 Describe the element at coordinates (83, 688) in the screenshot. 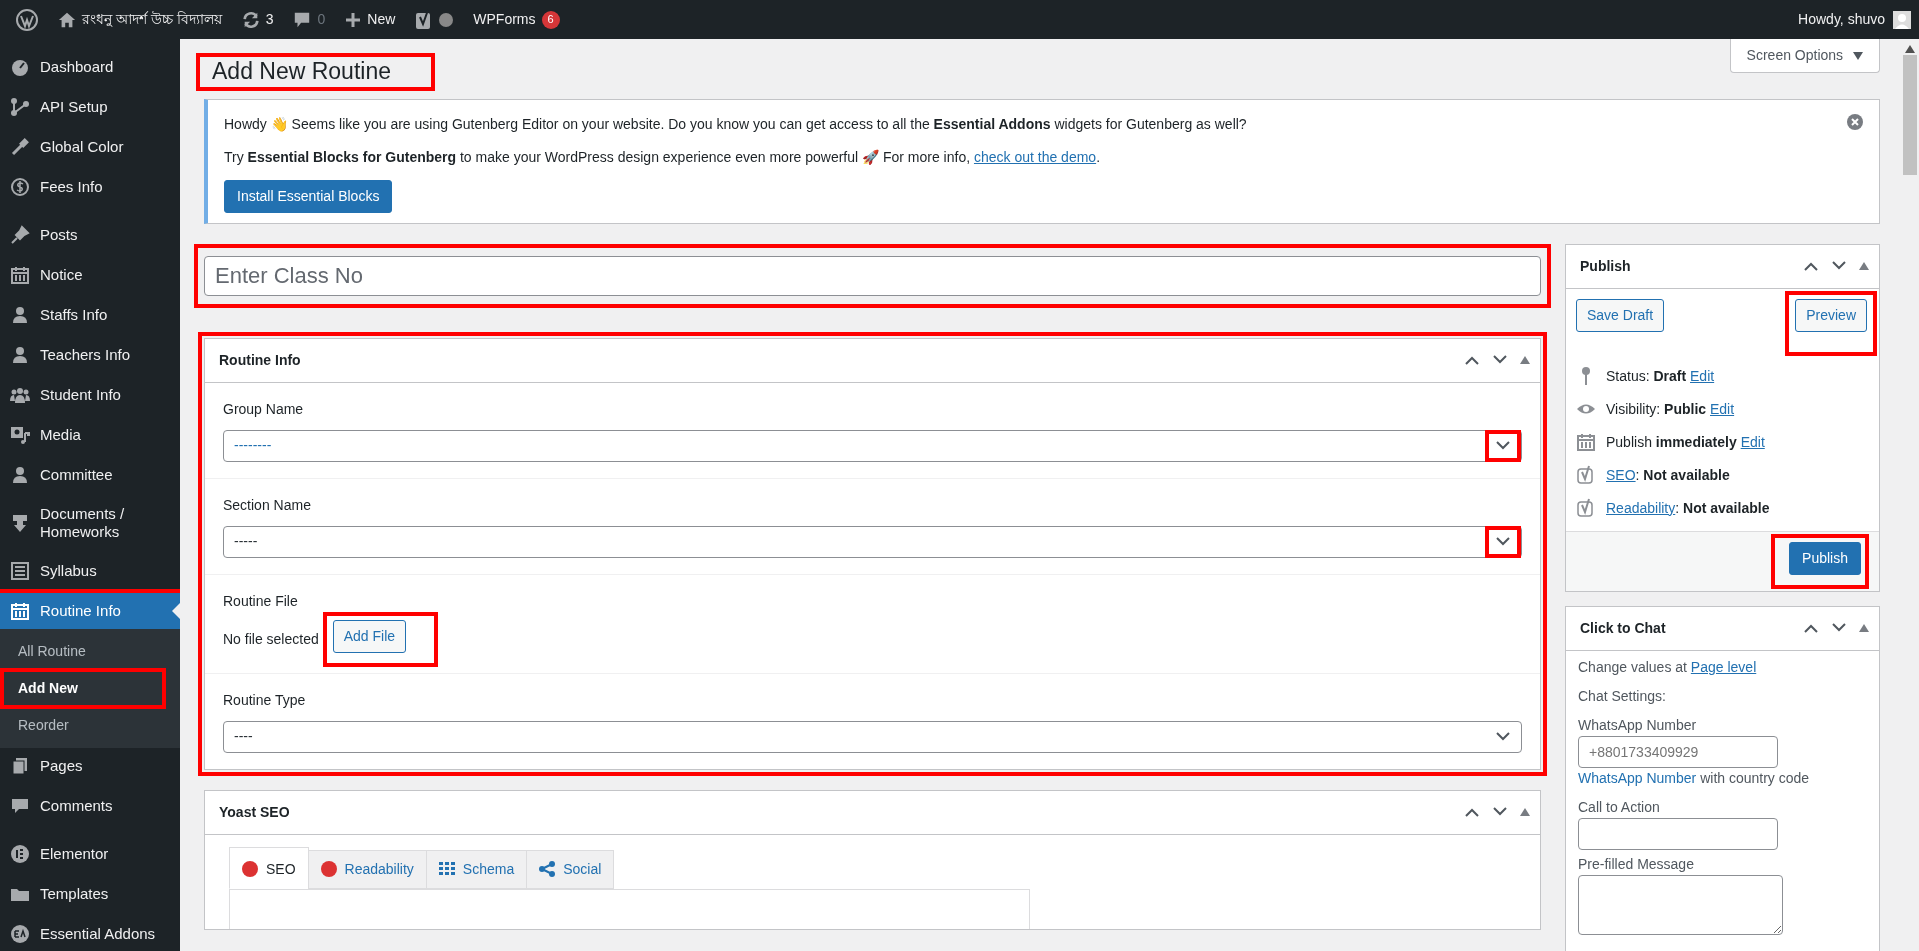

I see `submenu-item: Add New` at that location.